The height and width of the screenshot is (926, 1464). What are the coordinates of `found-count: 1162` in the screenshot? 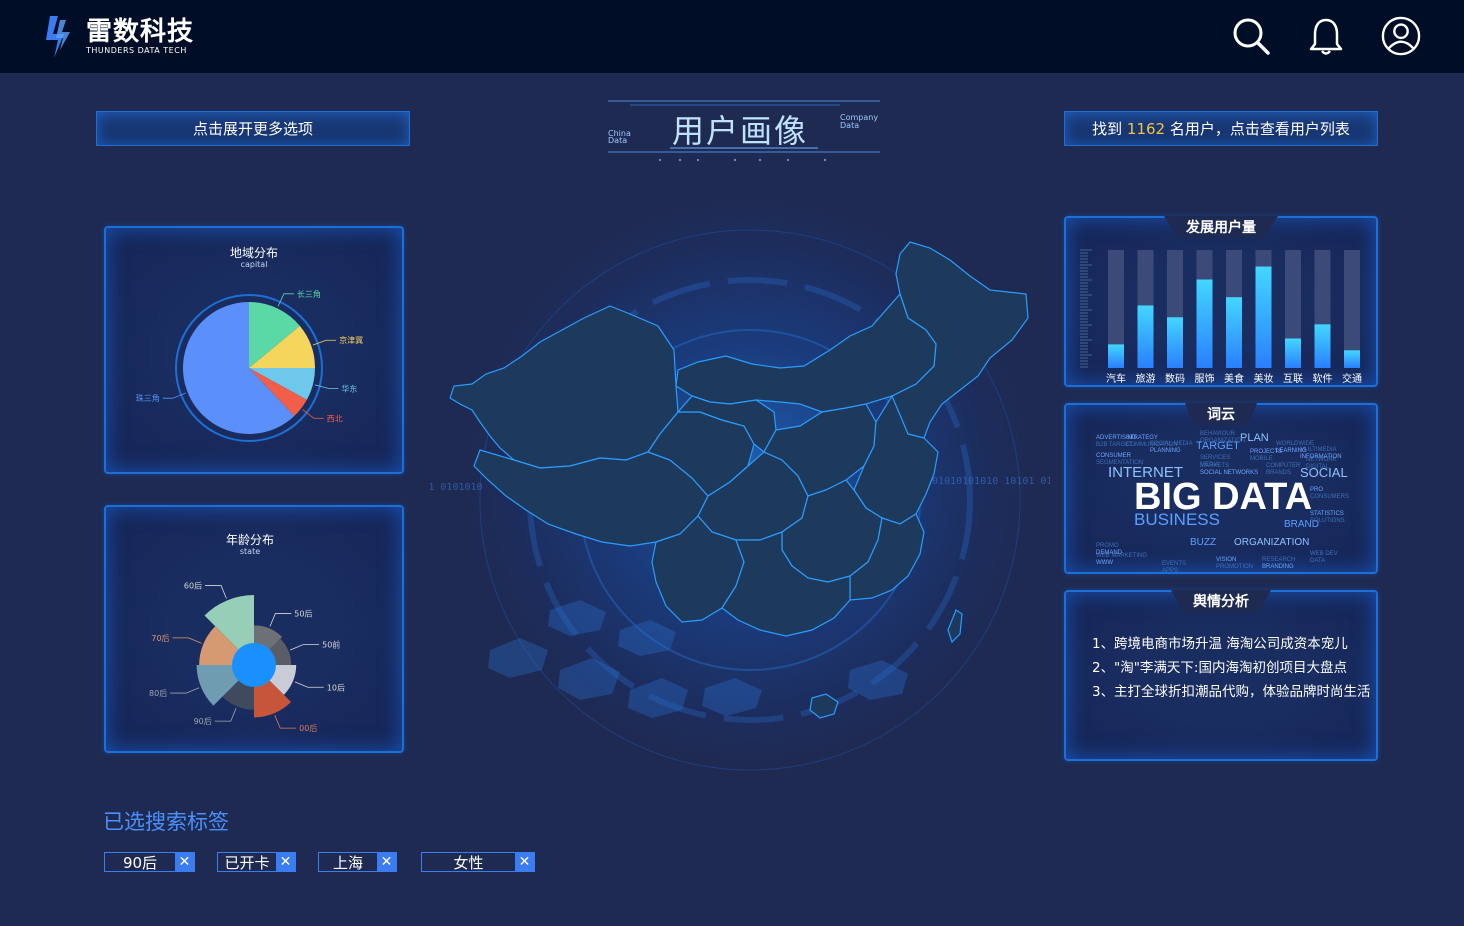 It's located at (1146, 128).